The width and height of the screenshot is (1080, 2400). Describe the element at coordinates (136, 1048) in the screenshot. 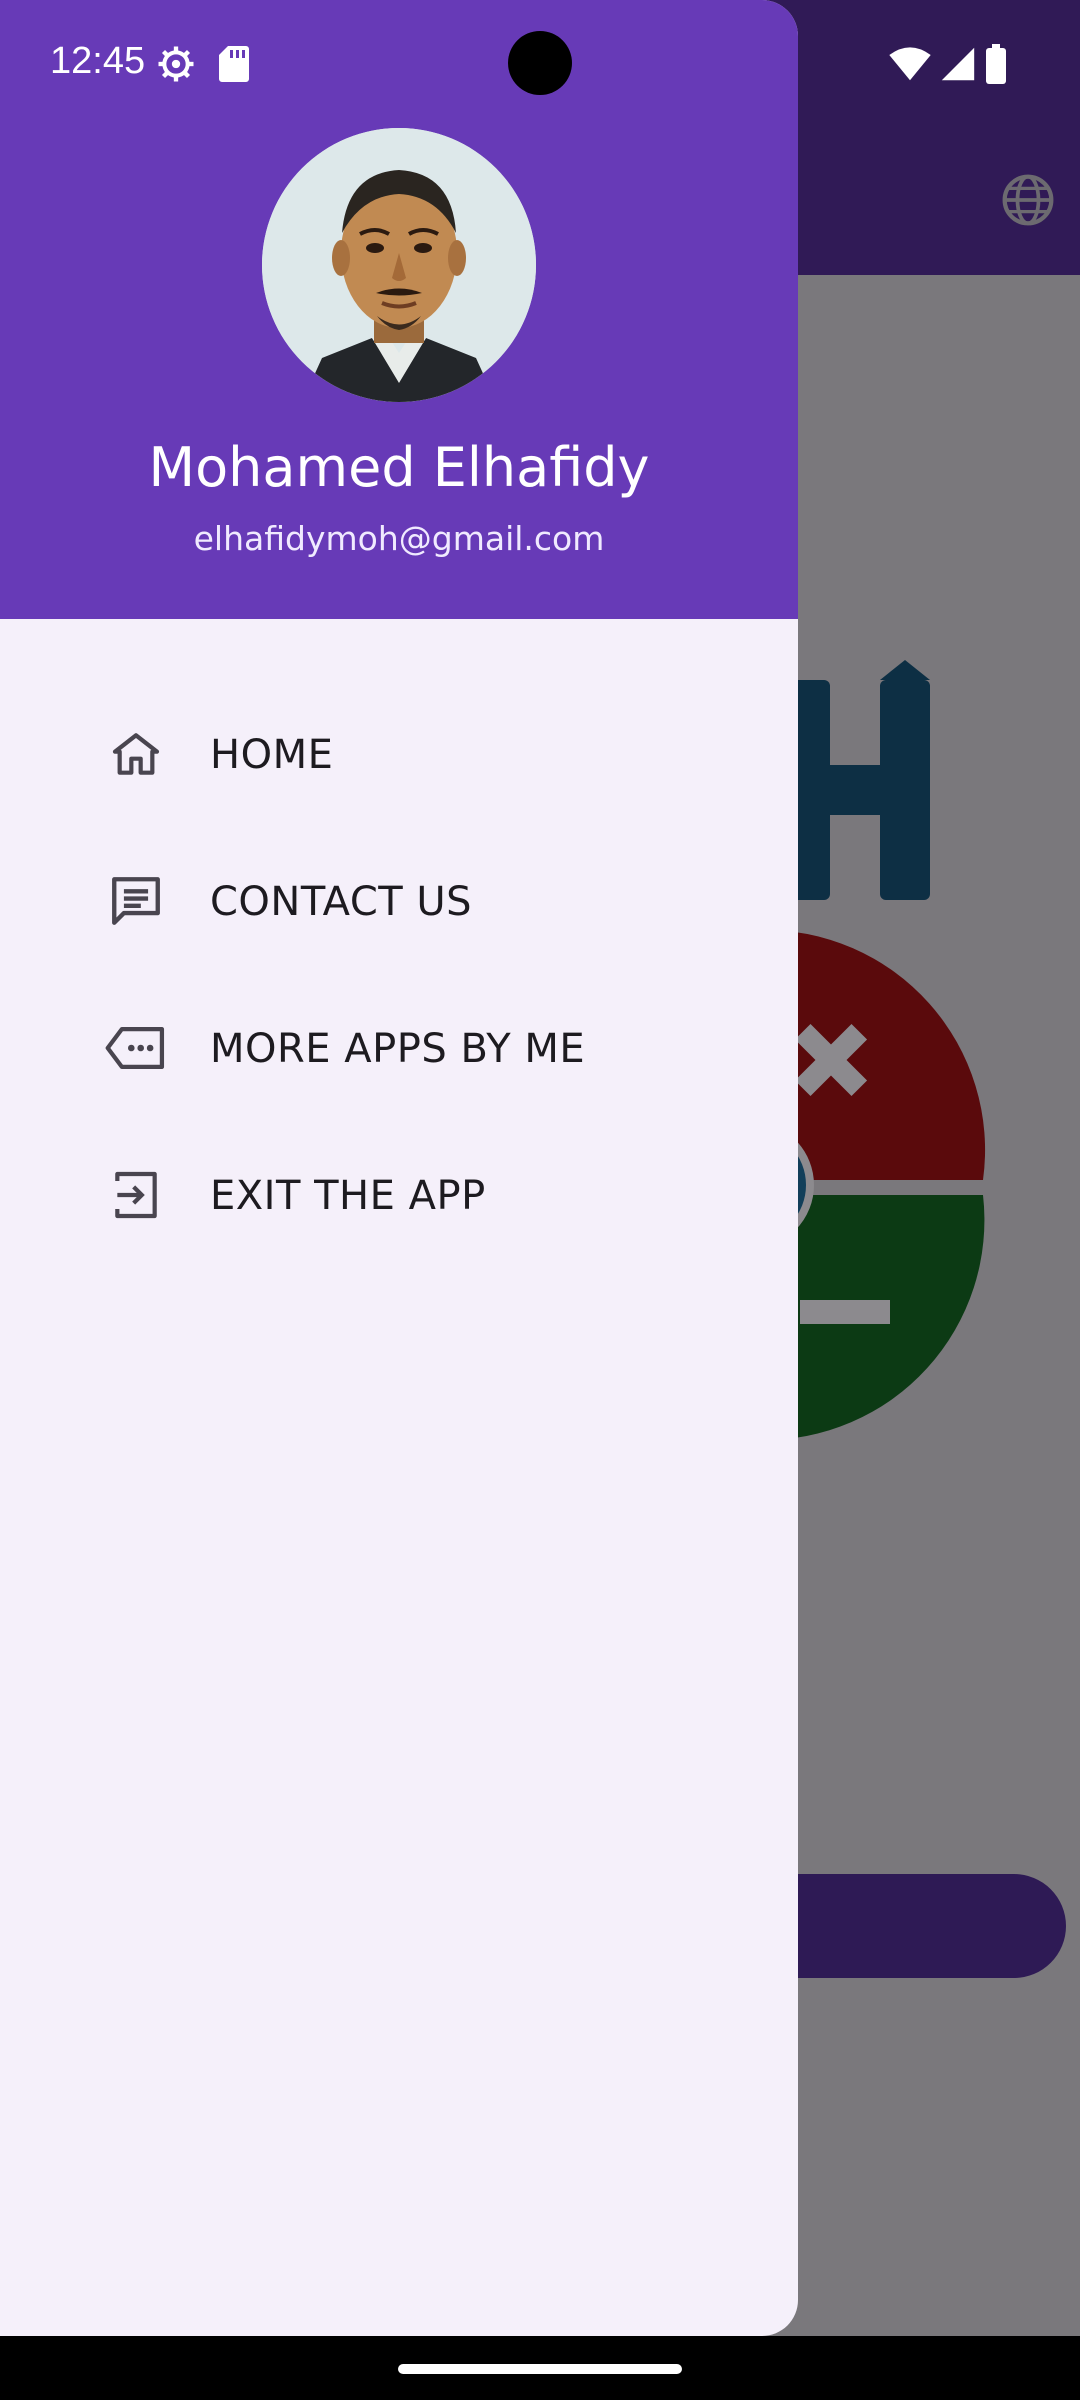

I see `more-apps-icon` at that location.